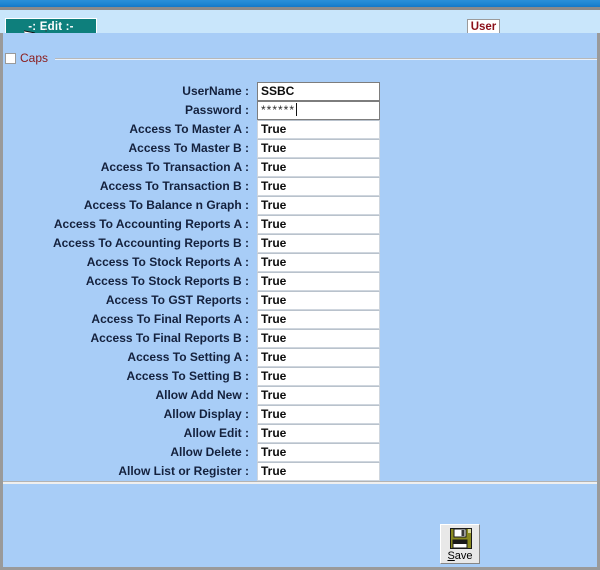 The image size is (600, 570). I want to click on form-row: Access To Master B : True, so click(300, 148).